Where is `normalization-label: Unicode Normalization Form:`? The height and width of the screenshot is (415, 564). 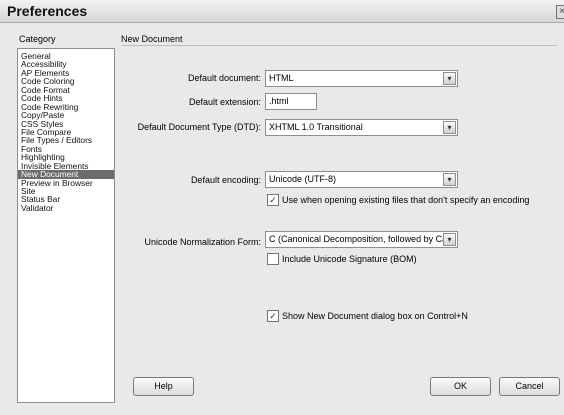
normalization-label: Unicode Normalization Form: is located at coordinates (202, 242).